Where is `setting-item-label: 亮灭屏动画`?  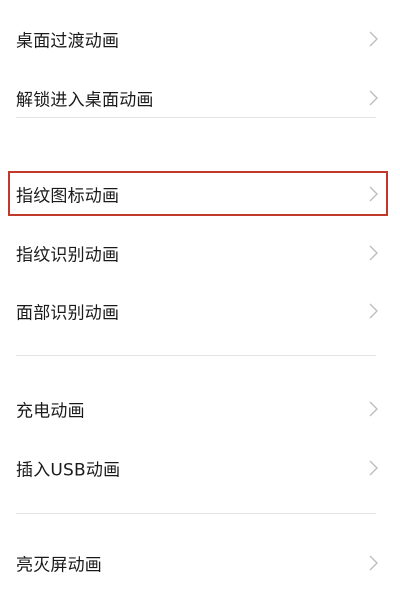
setting-item-label: 亮灭屏动画 is located at coordinates (59, 565).